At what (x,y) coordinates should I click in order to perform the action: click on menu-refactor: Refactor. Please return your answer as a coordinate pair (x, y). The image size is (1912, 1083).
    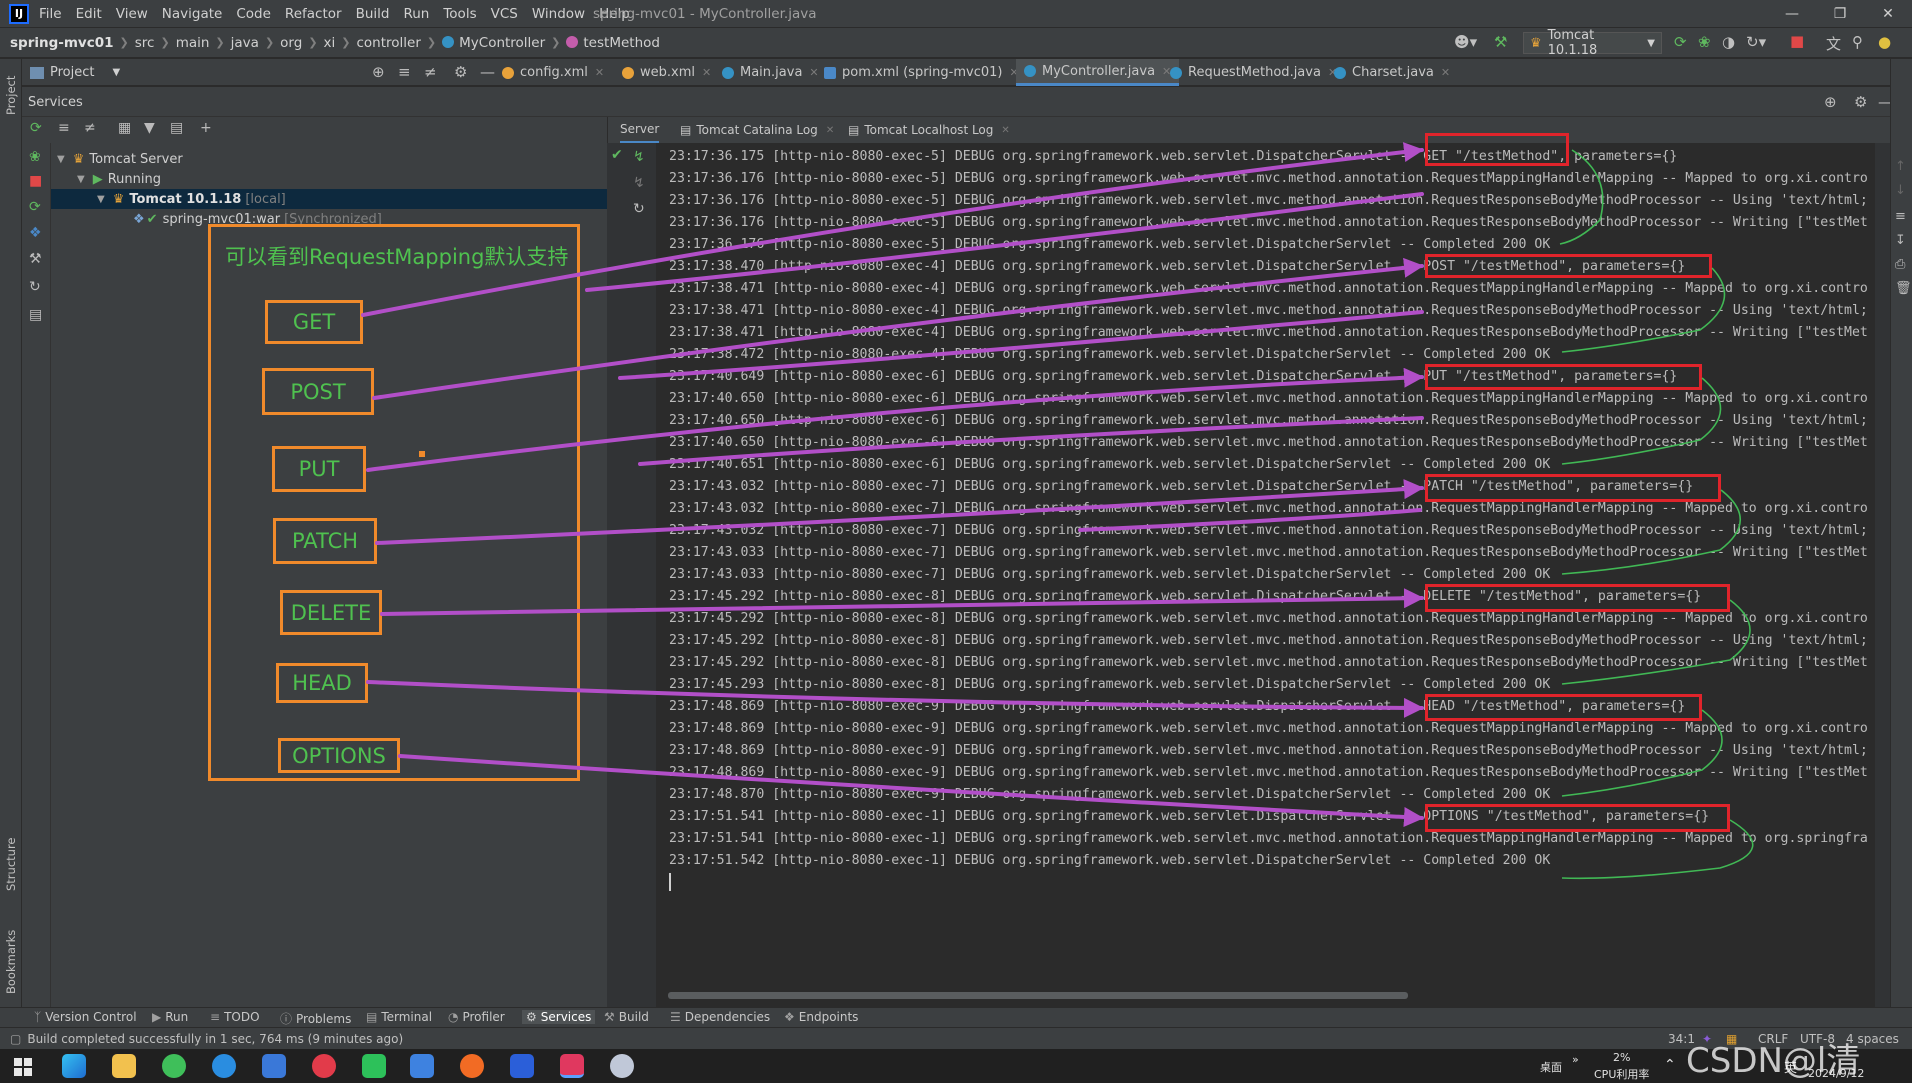
    Looking at the image, I should click on (313, 14).